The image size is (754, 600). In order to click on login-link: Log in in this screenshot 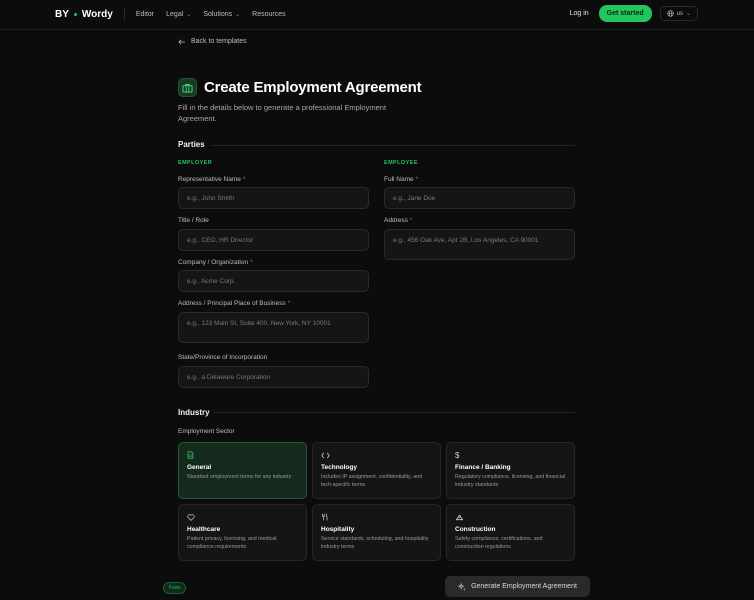, I will do `click(579, 13)`.